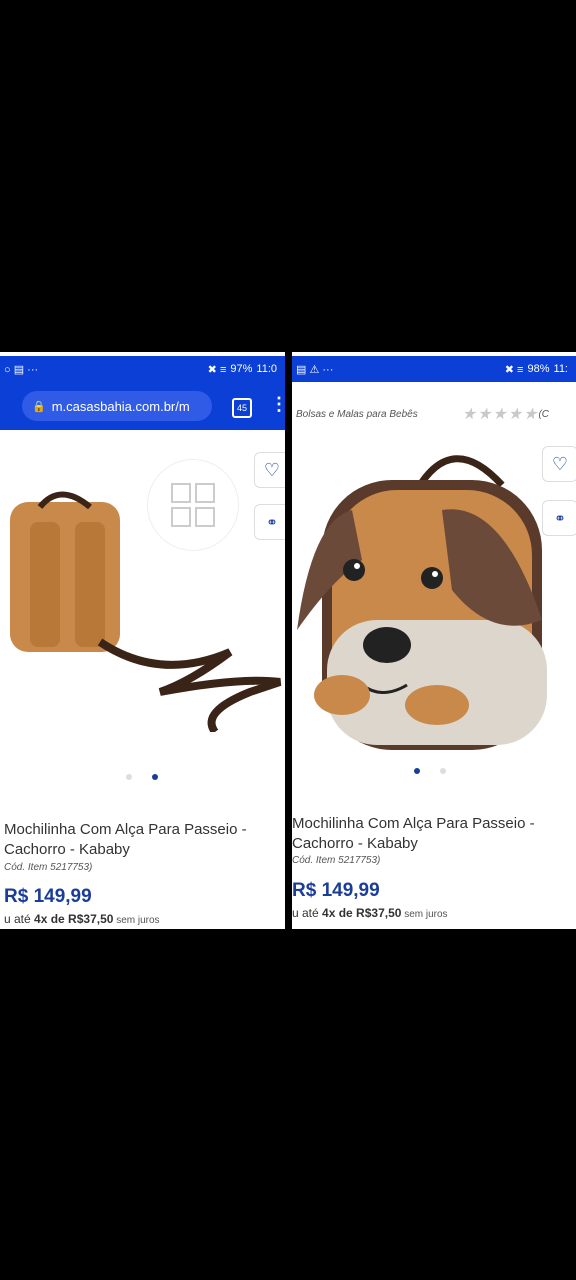 The height and width of the screenshot is (1280, 576). What do you see at coordinates (315, 369) in the screenshot?
I see `notification-icons: ▤ ⚠ ···` at bounding box center [315, 369].